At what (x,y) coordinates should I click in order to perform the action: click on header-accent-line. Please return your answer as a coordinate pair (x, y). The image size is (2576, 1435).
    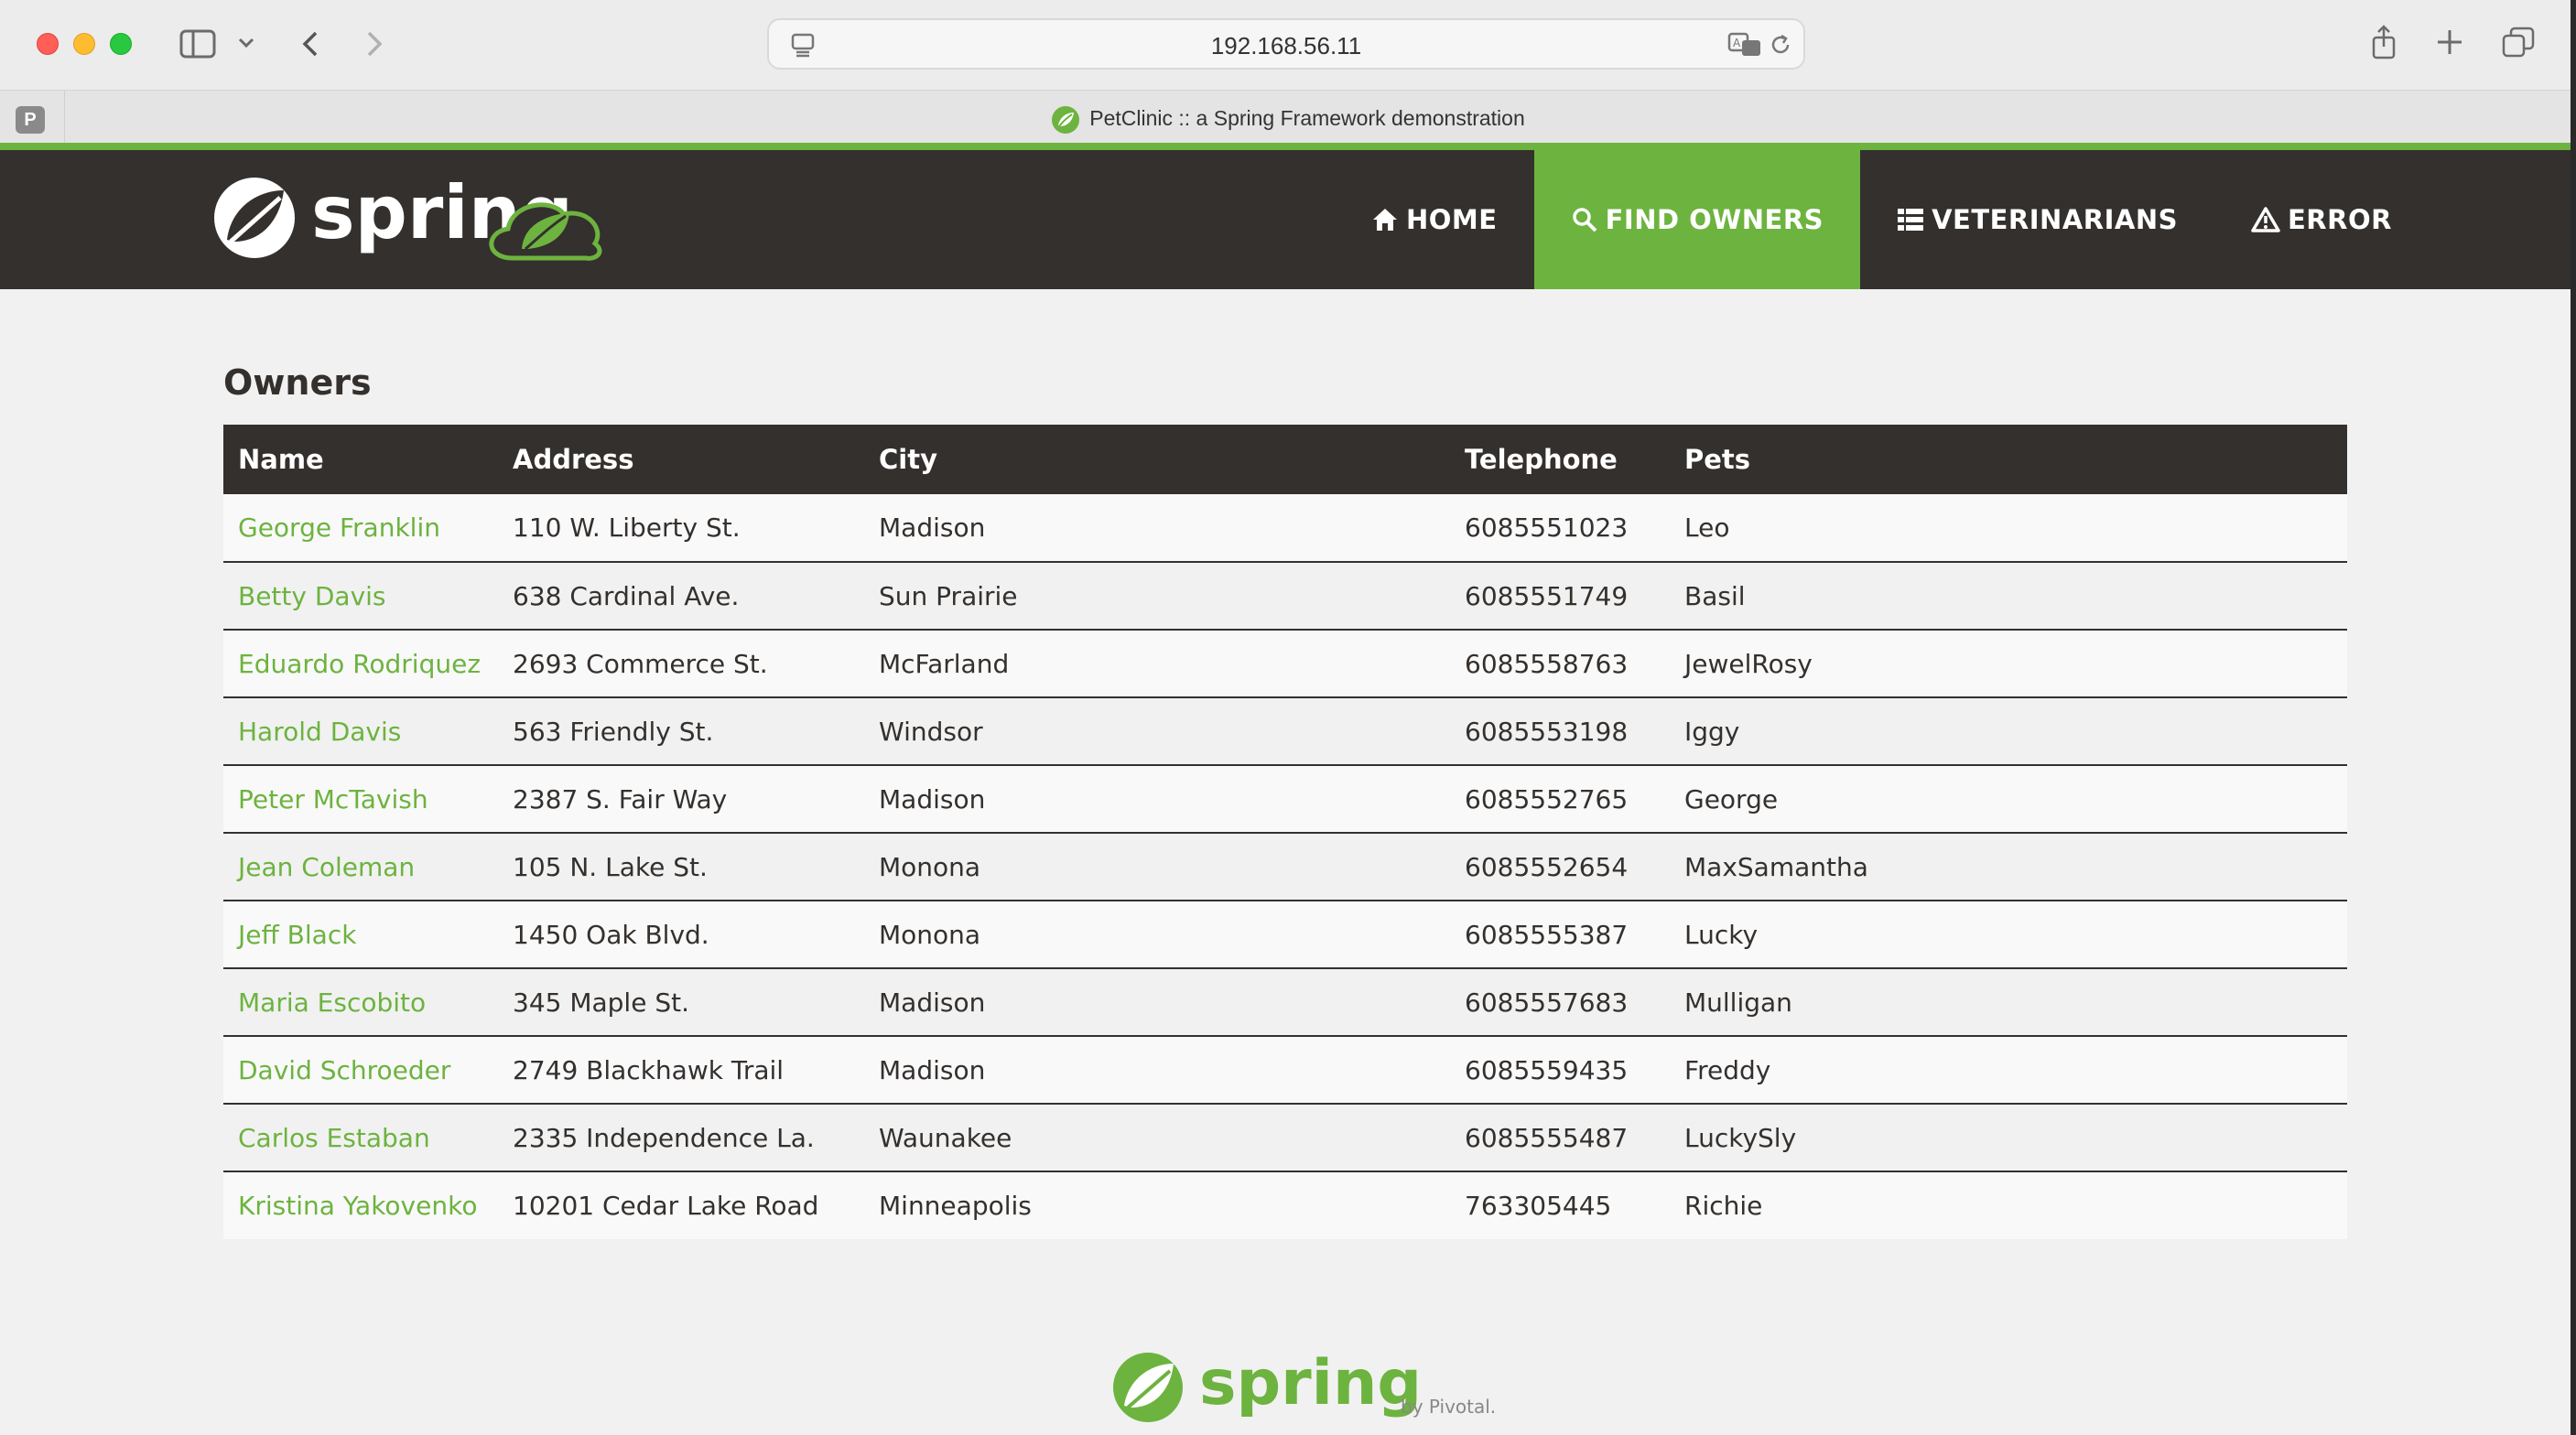
    Looking at the image, I should click on (1288, 146).